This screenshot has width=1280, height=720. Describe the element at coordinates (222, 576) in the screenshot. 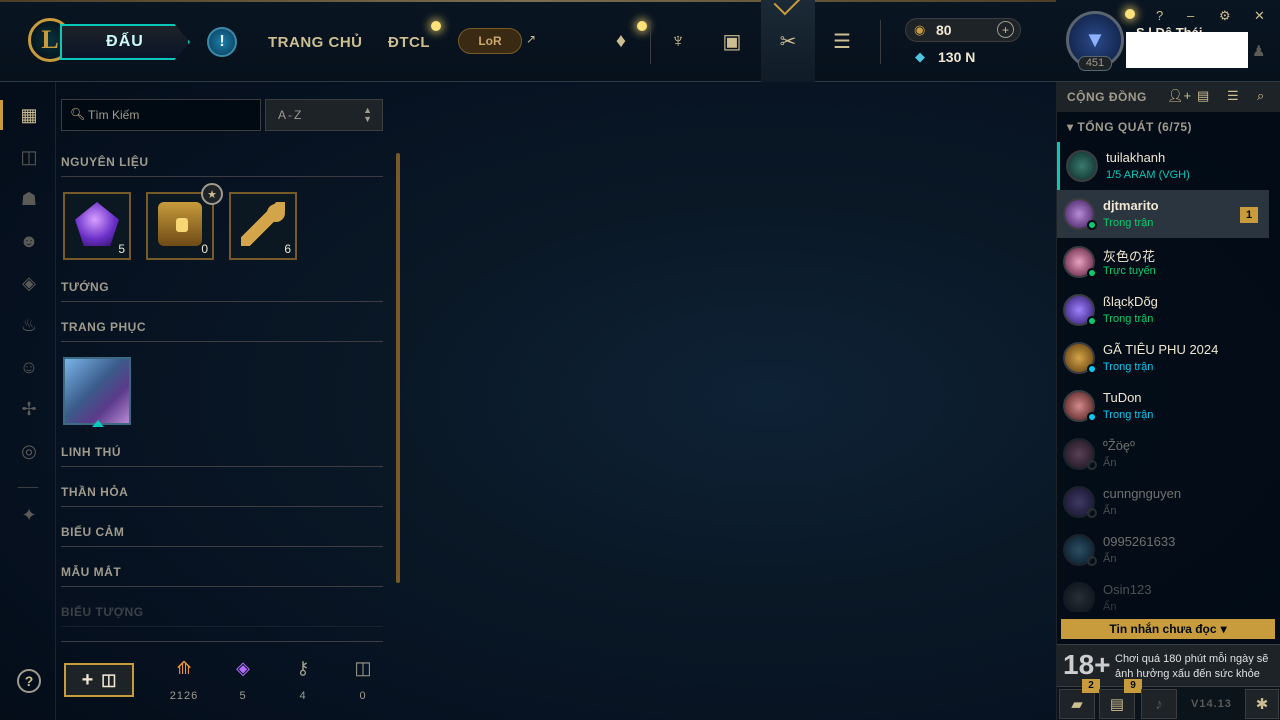

I see `section-eyes: MẪU MẮT` at that location.